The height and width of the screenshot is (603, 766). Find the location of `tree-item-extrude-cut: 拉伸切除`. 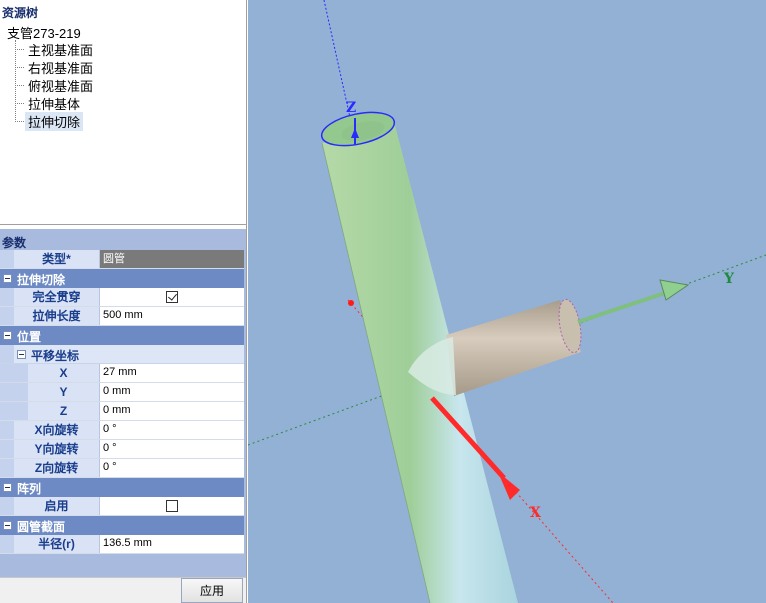

tree-item-extrude-cut: 拉伸切除 is located at coordinates (54, 121).